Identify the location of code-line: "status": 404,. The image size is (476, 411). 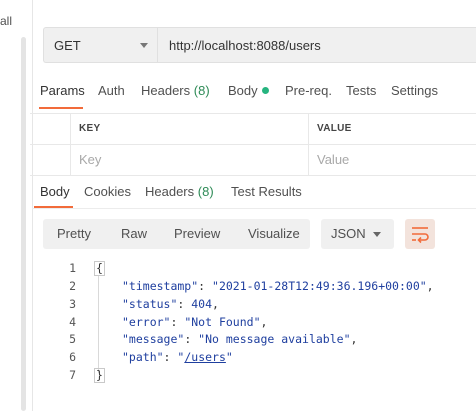
(170, 304).